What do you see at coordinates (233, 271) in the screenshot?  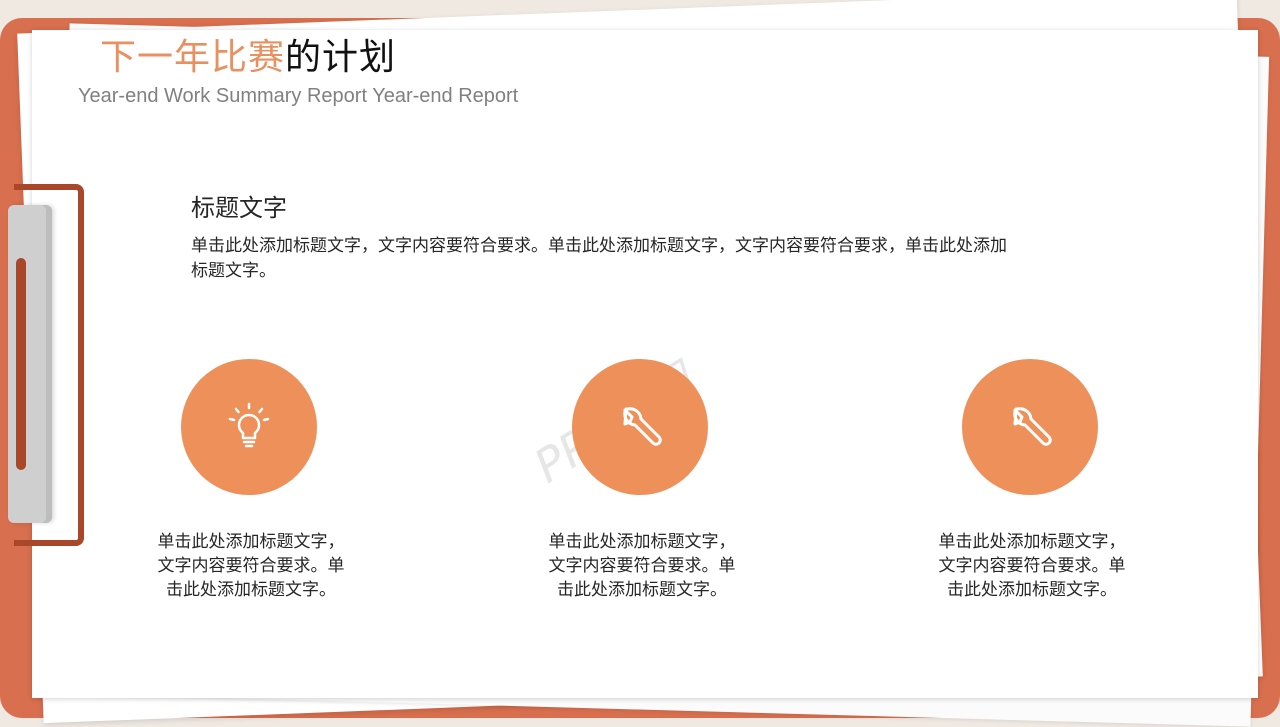 I see `section-body-line: 标题文字。` at bounding box center [233, 271].